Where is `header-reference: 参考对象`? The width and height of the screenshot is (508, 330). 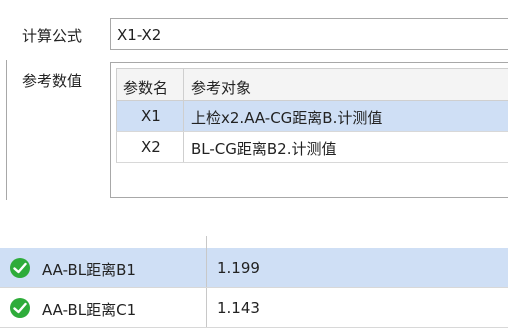 header-reference: 参考对象 is located at coordinates (221, 87).